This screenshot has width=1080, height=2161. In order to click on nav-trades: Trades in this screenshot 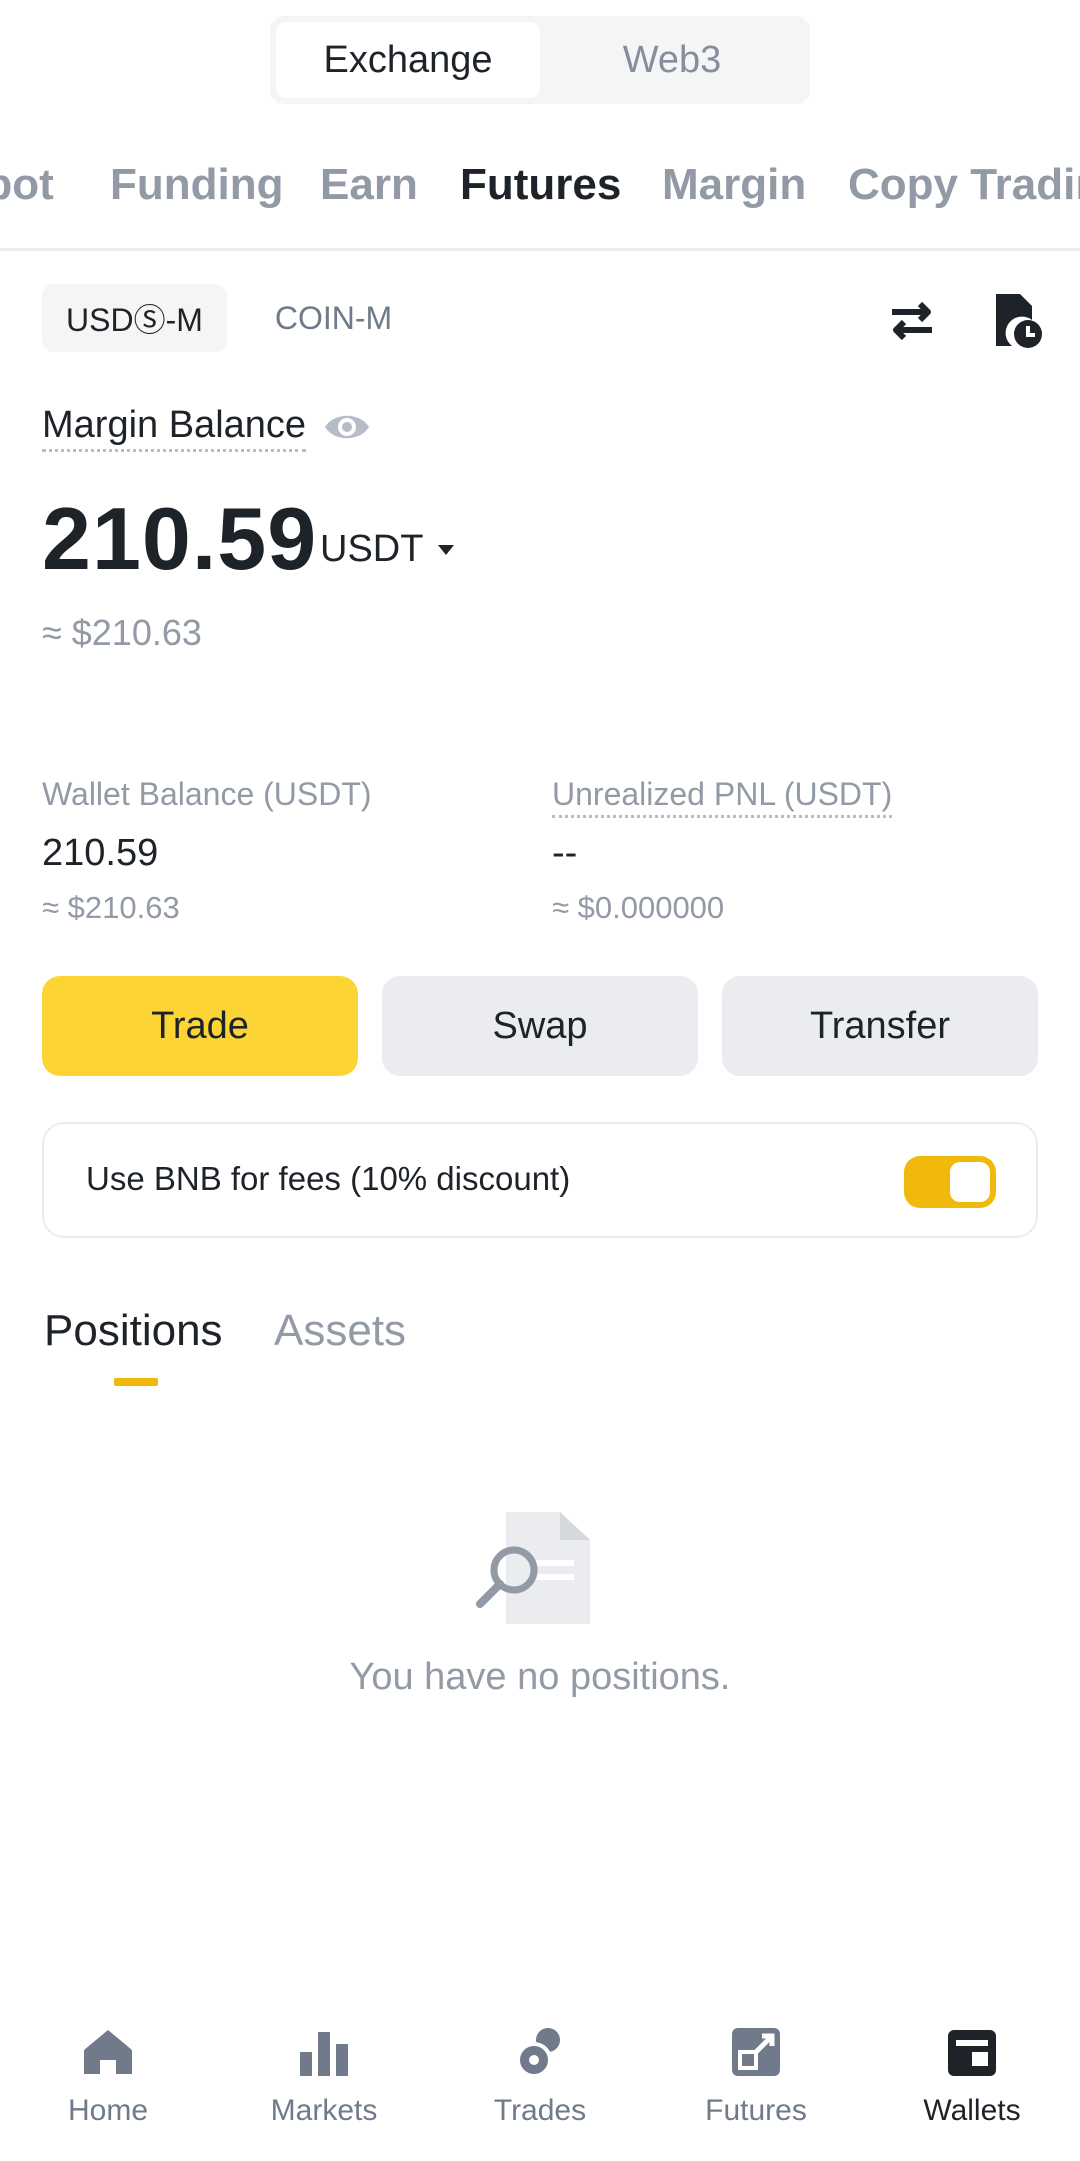, I will do `click(540, 2069)`.